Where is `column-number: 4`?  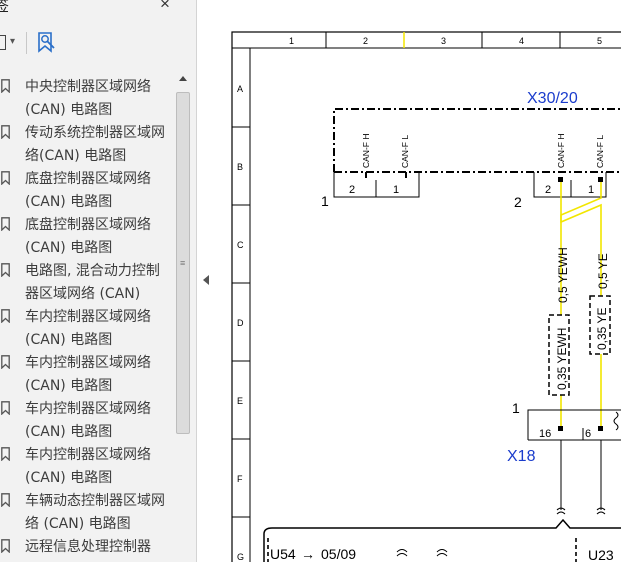
column-number: 4 is located at coordinates (521, 41).